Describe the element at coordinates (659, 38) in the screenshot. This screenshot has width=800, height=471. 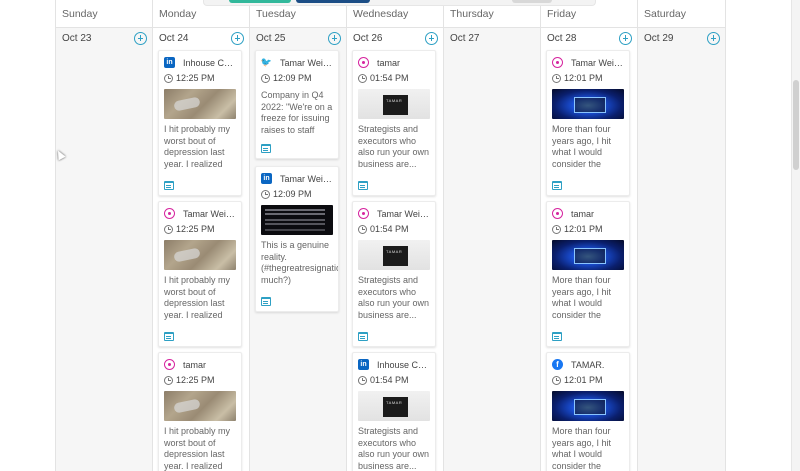
I see `date-label: Oct 29` at that location.